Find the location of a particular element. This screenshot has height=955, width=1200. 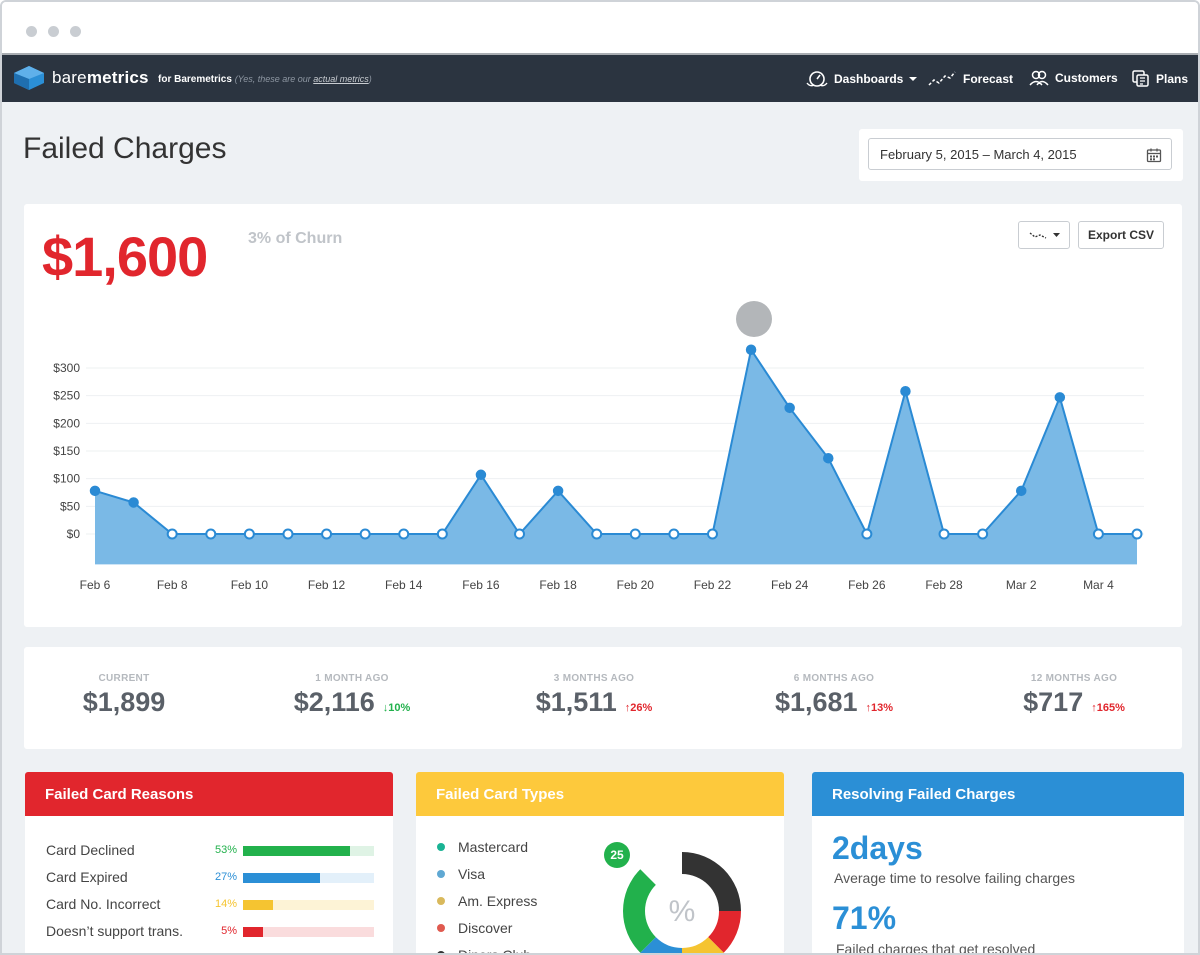

stat-6-months-ago: 6 MONTHS AGO $1,681 ↑13% is located at coordinates (834, 695).